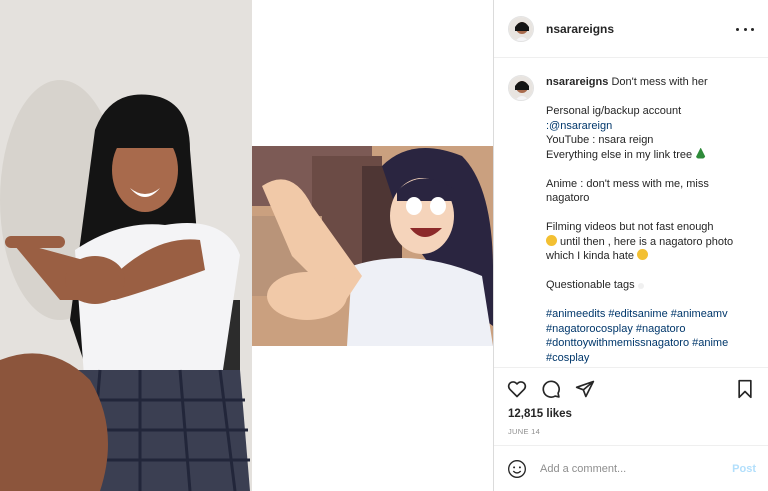 The width and height of the screenshot is (768, 491). I want to click on comment-icon, so click(551, 389).